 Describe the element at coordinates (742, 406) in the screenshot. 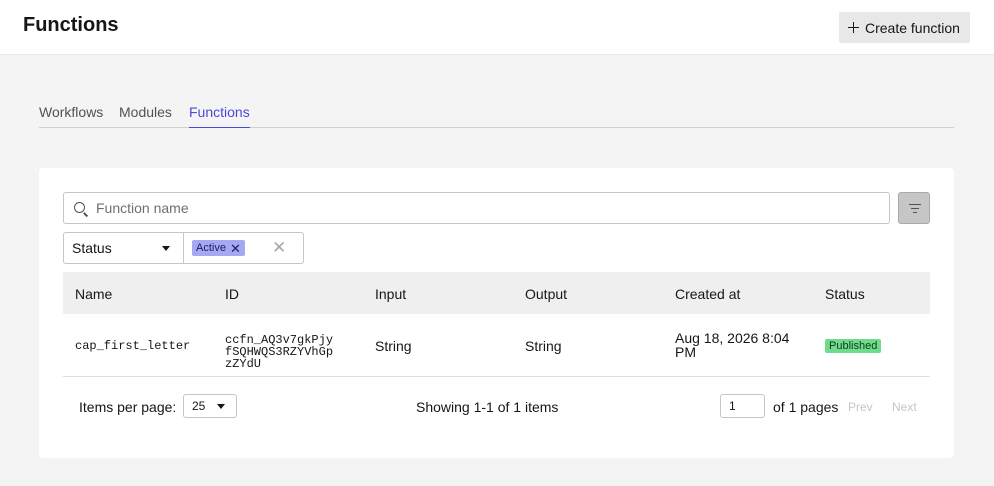

I see `page-number-input` at that location.